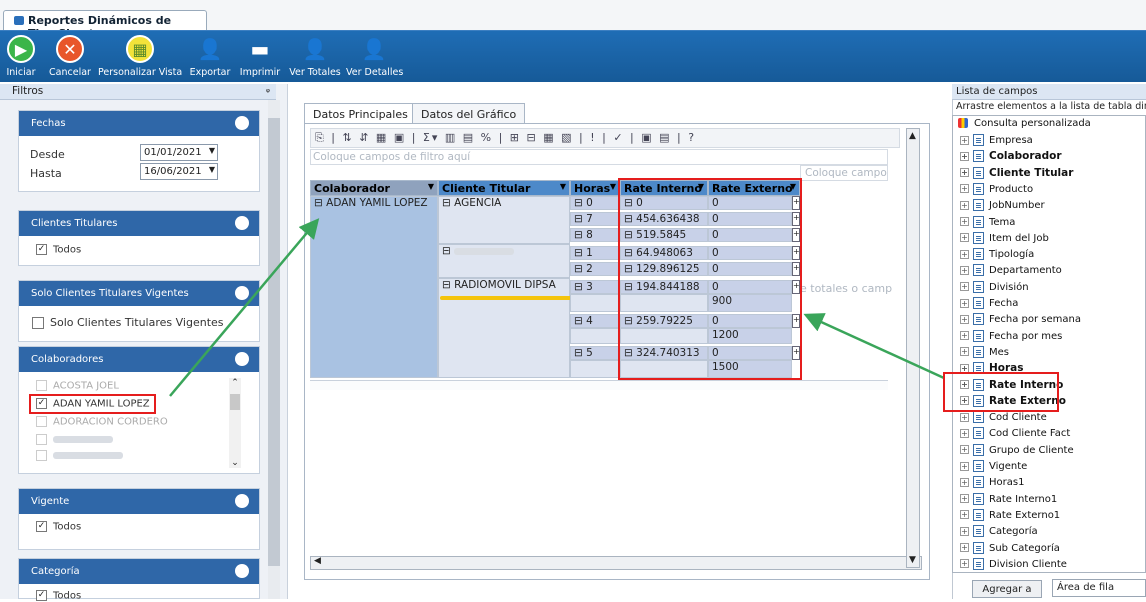 The width and height of the screenshot is (1146, 602). Describe the element at coordinates (21, 58) in the screenshot. I see `iniciar-button: ▶ Iniciar` at that location.